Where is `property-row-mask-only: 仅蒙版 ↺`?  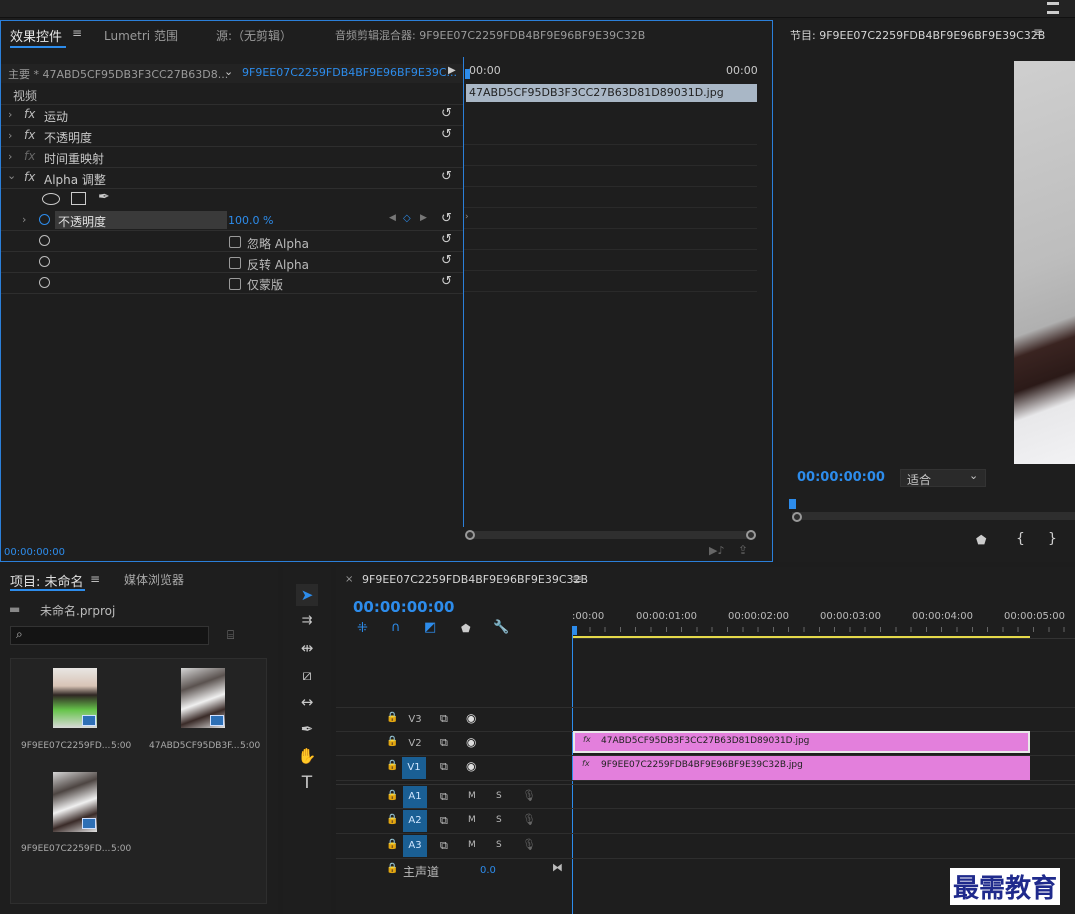 property-row-mask-only: 仅蒙版 ↺ is located at coordinates (232, 283).